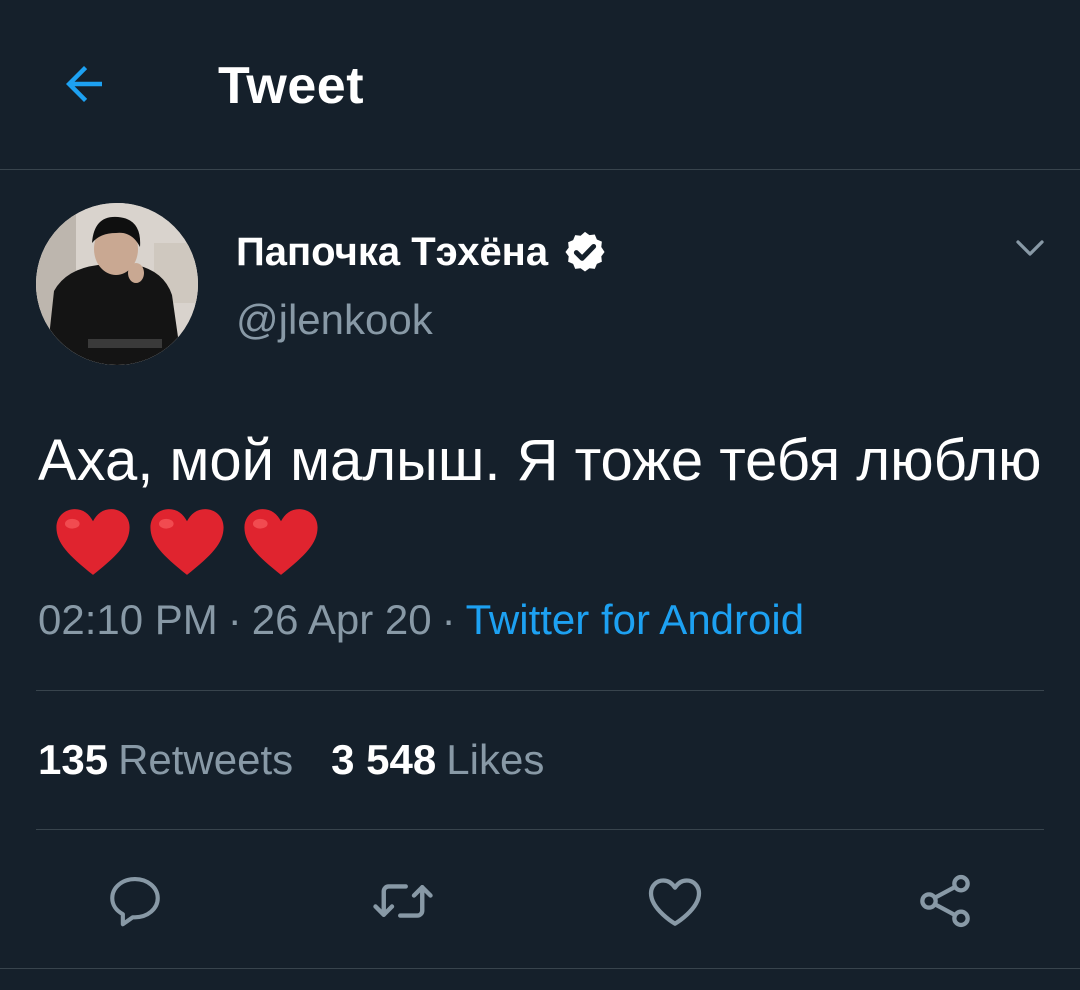 This screenshot has height=990, width=1080. I want to click on retweet-icon, so click(403, 901).